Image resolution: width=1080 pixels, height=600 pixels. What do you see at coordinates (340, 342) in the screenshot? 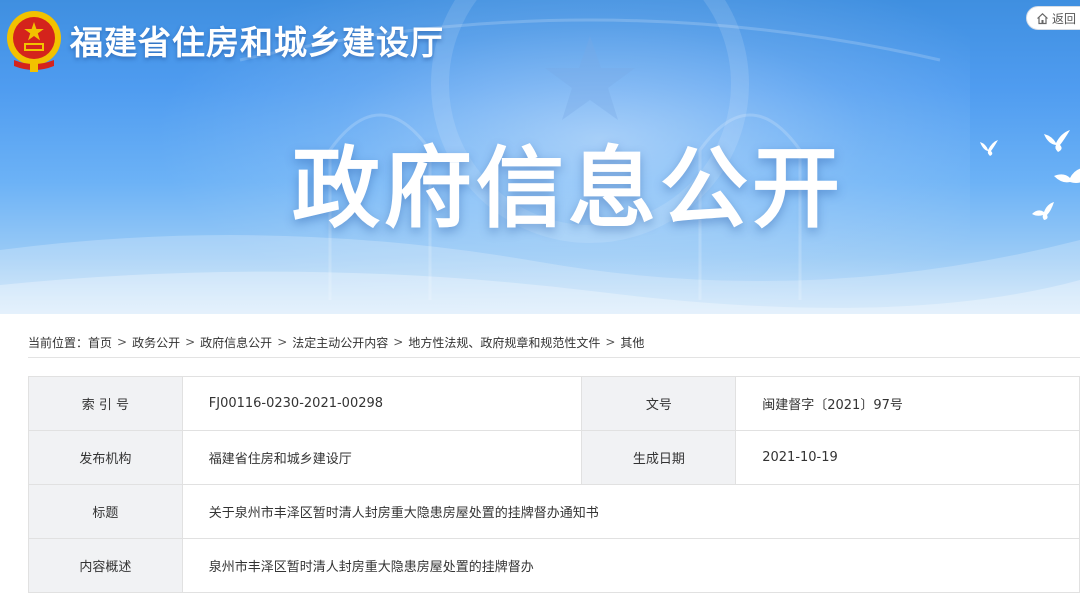
I see `breadcrumb-statutory-content: 法定主动公开内容` at bounding box center [340, 342].